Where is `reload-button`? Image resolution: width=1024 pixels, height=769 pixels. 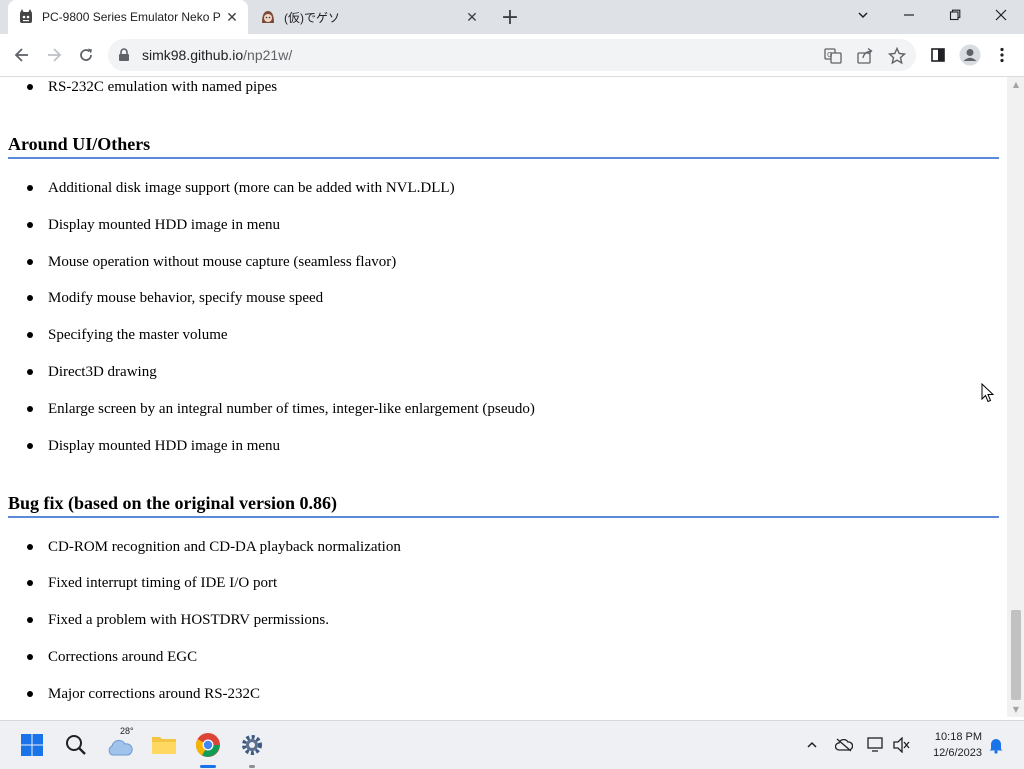 reload-button is located at coordinates (86, 55).